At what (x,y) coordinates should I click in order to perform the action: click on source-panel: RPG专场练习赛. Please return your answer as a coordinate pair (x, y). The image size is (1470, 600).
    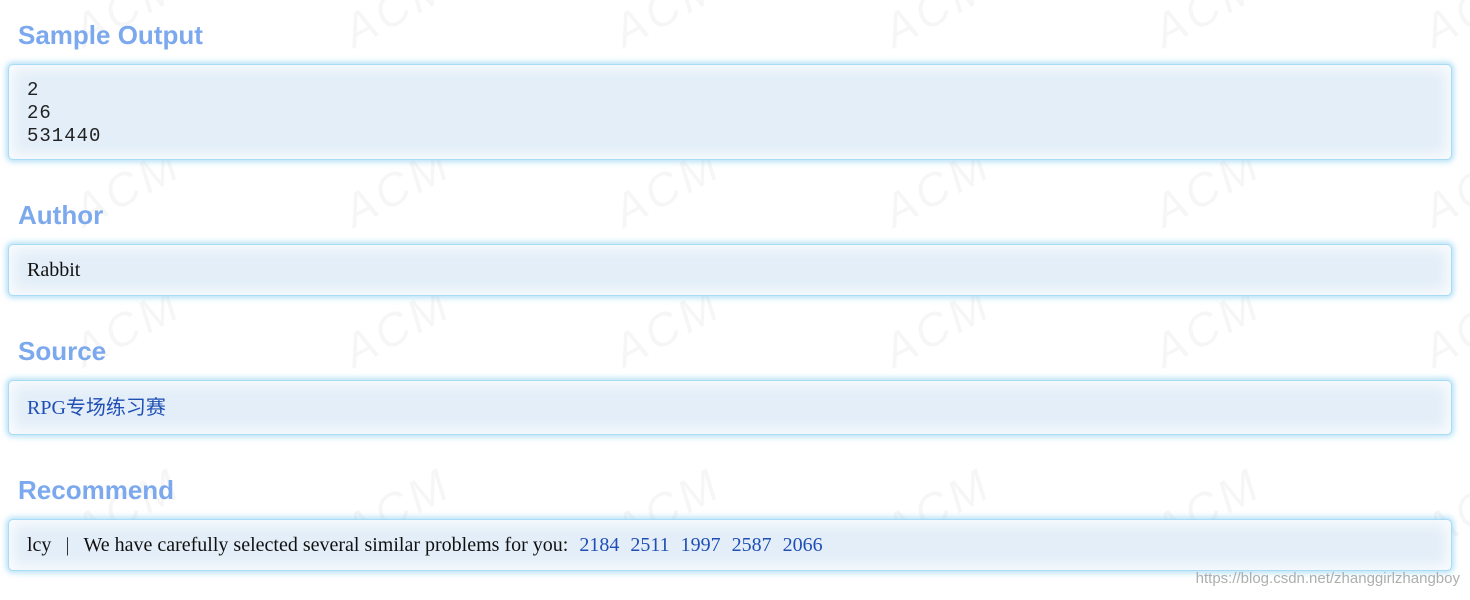
    Looking at the image, I should click on (730, 407).